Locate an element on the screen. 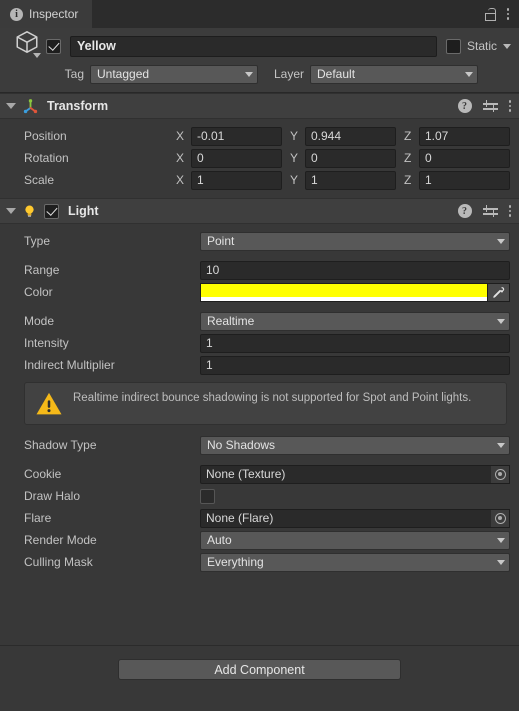 This screenshot has height=711, width=519. footer: Add Component is located at coordinates (259, 678).